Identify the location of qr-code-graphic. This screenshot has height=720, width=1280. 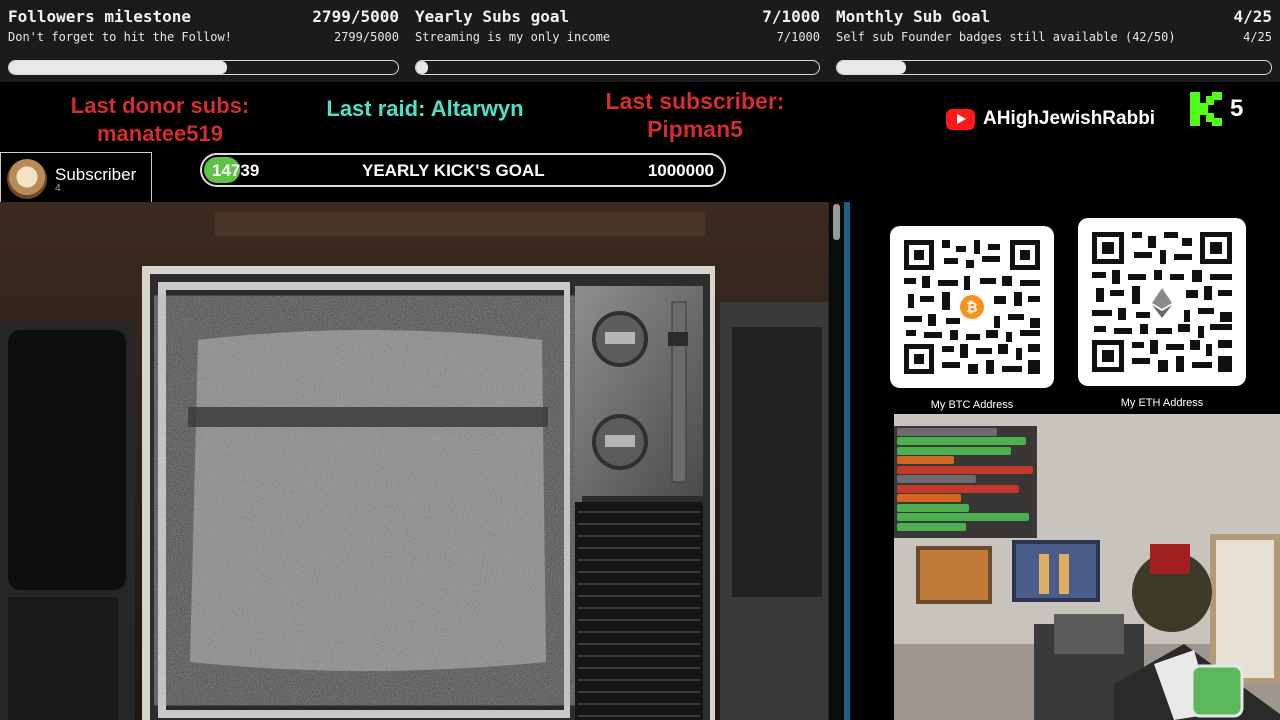
(1162, 302).